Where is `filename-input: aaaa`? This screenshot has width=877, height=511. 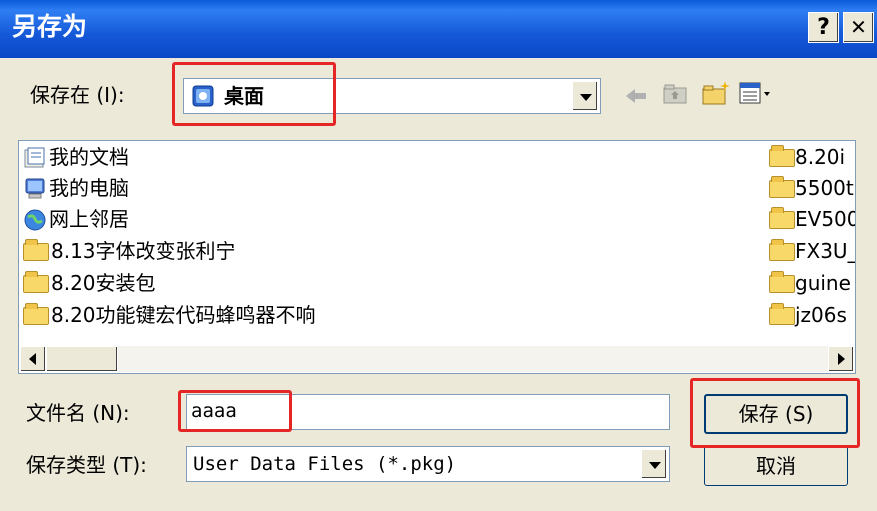
filename-input: aaaa is located at coordinates (428, 412).